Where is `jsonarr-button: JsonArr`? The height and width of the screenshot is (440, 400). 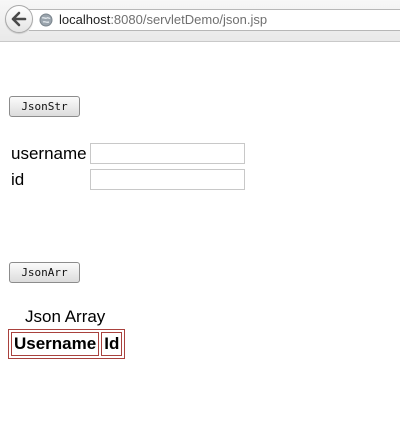
jsonarr-button: JsonArr is located at coordinates (44, 272).